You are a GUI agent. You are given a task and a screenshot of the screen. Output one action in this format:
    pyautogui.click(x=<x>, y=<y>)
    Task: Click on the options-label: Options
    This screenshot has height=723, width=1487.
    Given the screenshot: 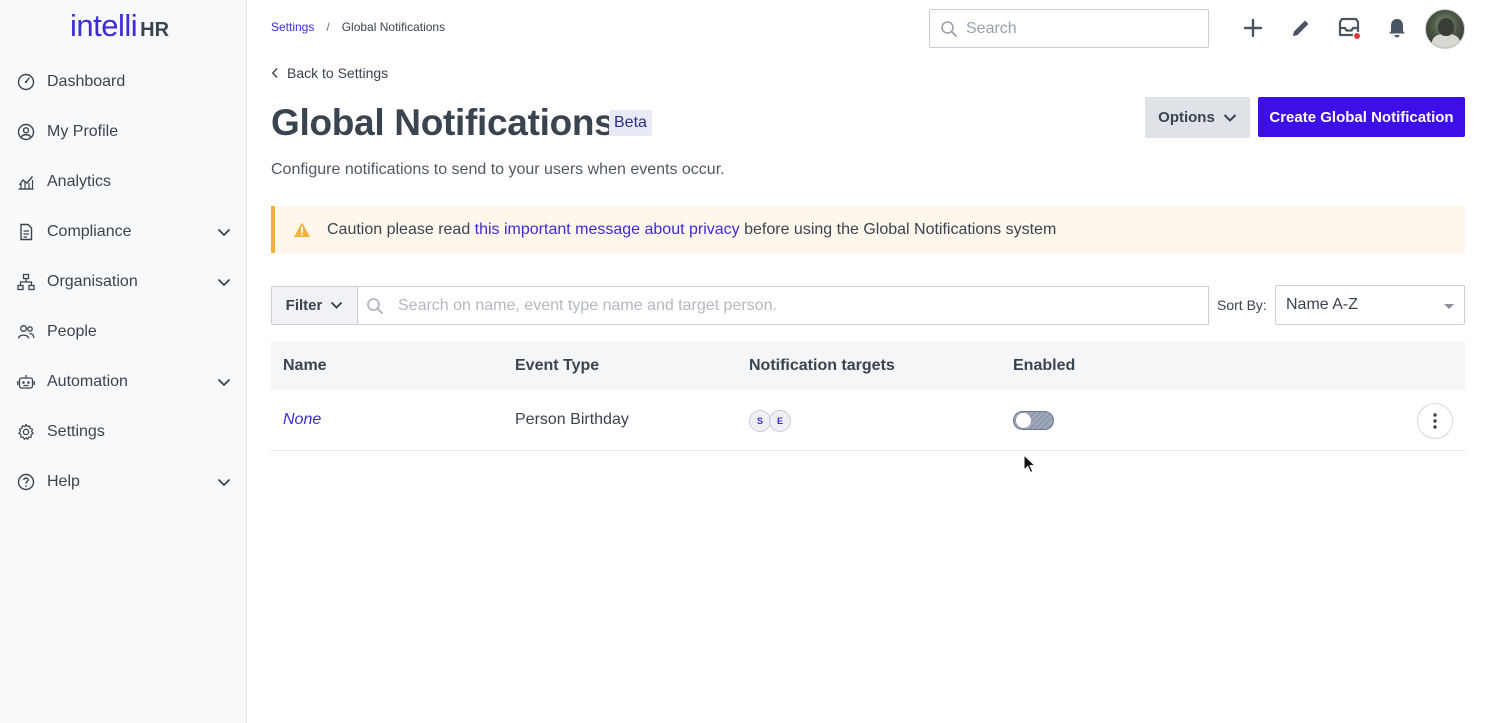 What is the action you would take?
    pyautogui.click(x=1186, y=117)
    